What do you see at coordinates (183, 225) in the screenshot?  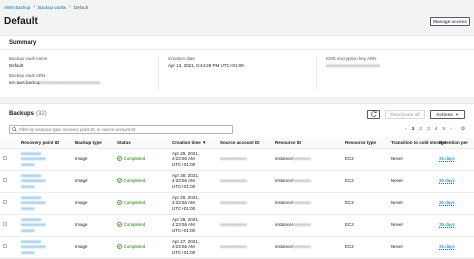 I see `creation-clock: 4:23:56 AM` at bounding box center [183, 225].